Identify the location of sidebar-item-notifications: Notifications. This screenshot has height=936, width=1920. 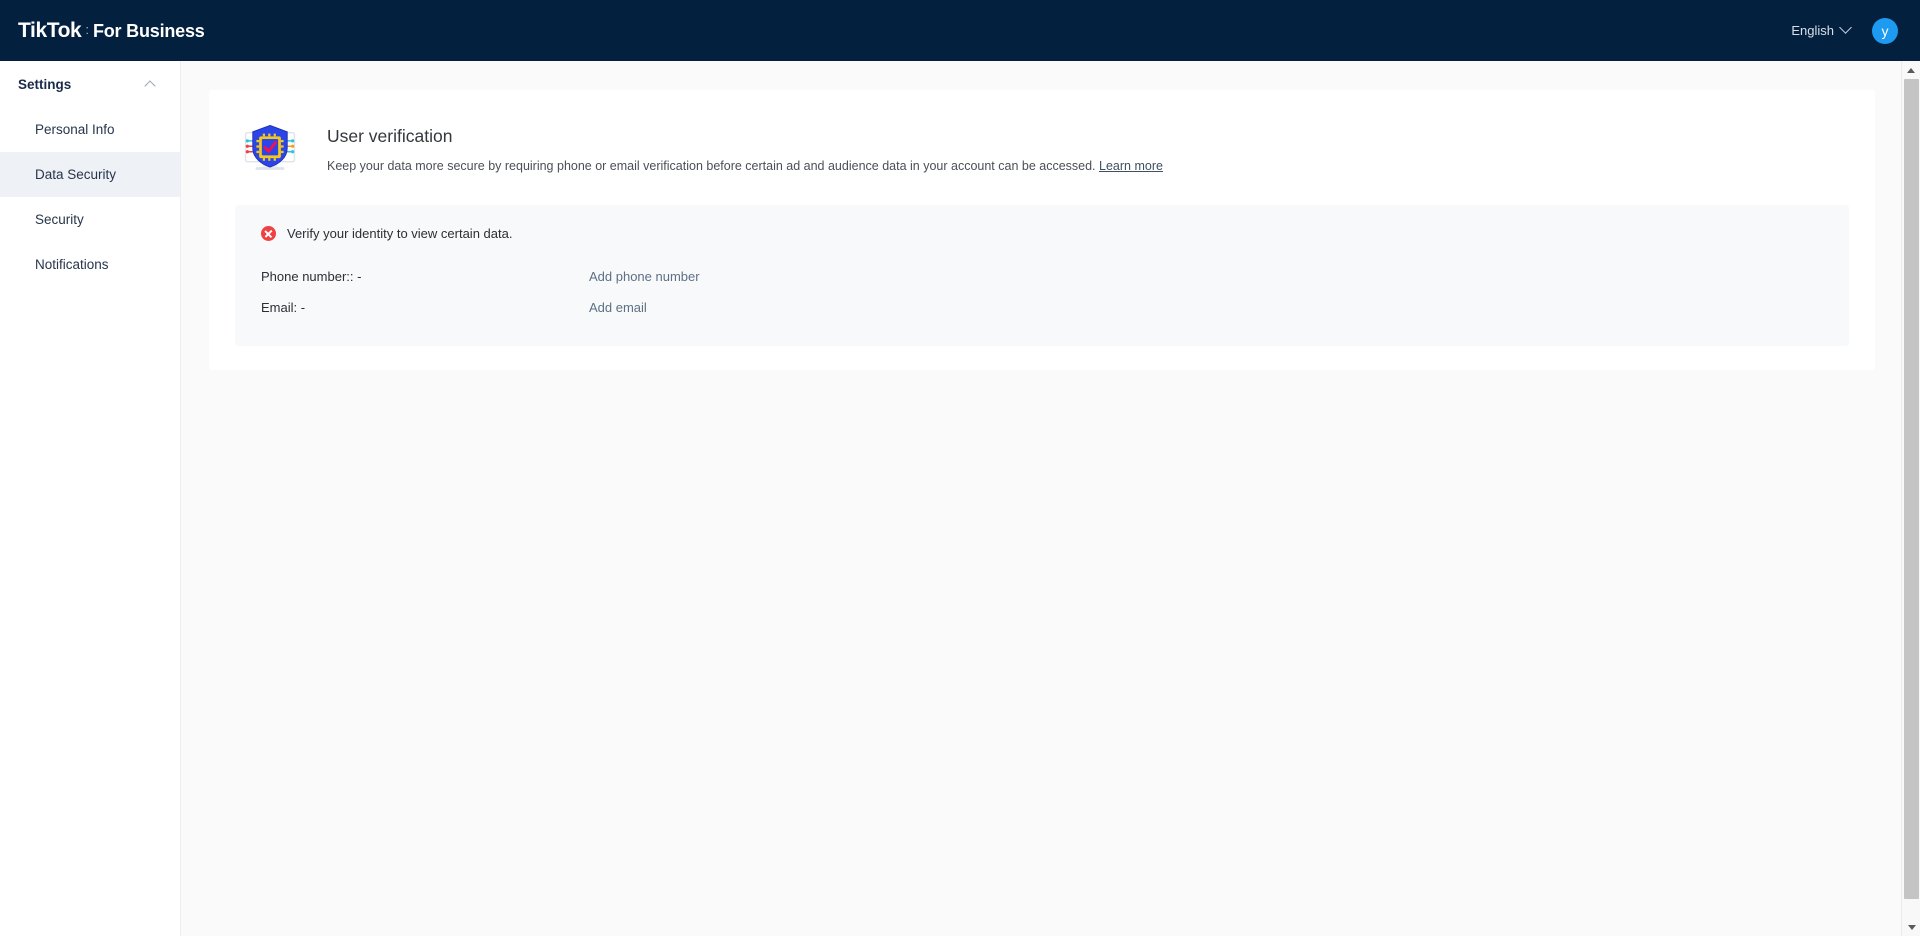
(90, 264).